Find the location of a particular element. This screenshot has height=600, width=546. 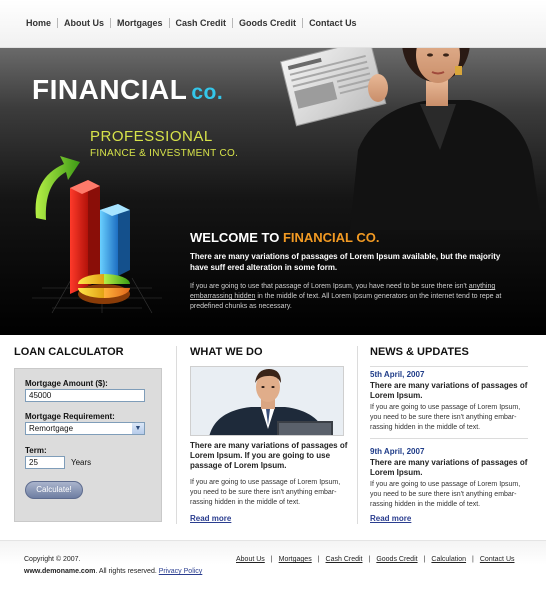

what-we-do-read-more-link: Read more is located at coordinates (210, 518).